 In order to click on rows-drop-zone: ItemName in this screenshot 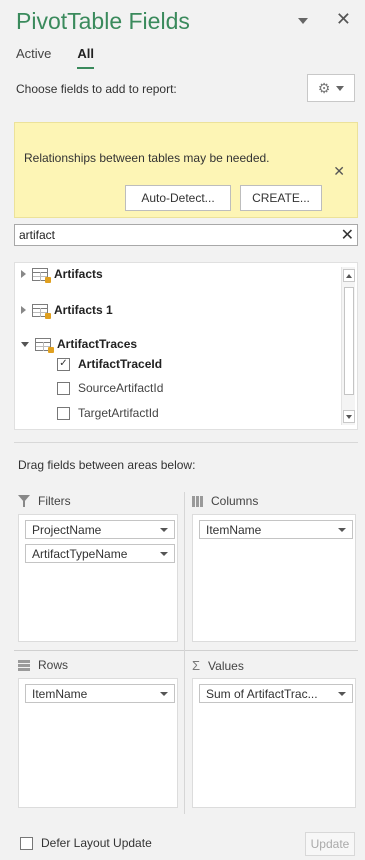, I will do `click(98, 743)`.